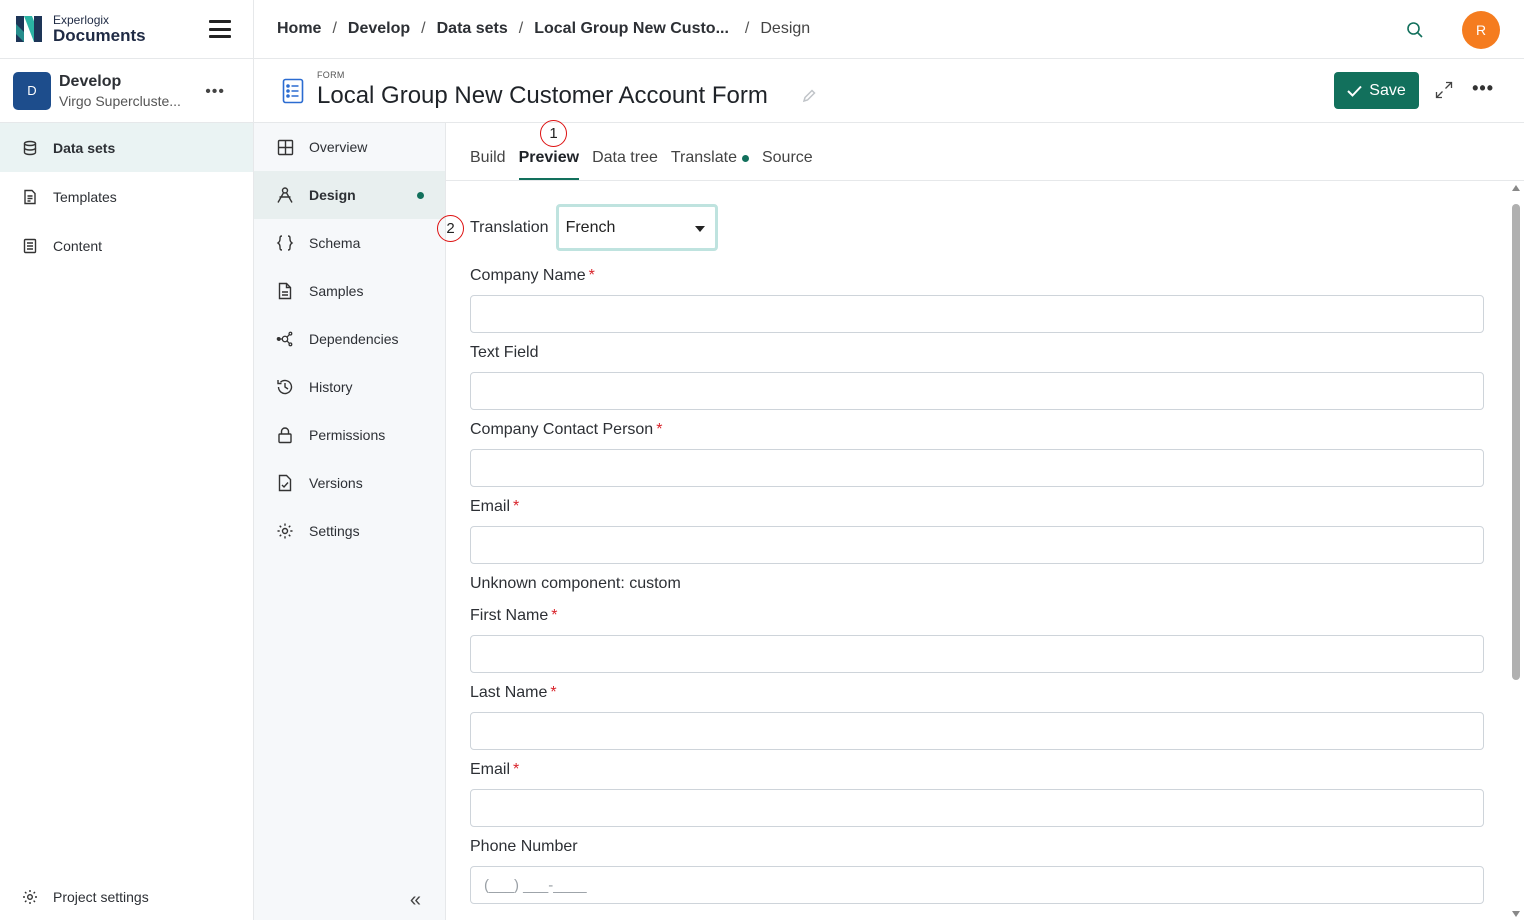  What do you see at coordinates (420, 195) in the screenshot?
I see `status-dot` at bounding box center [420, 195].